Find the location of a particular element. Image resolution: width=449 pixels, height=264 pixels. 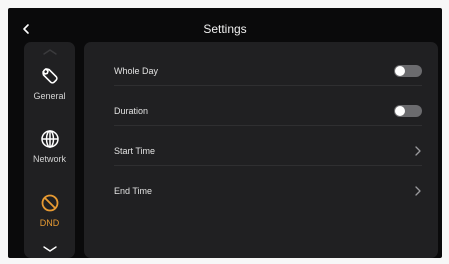

setting-row-end-time: End Time is located at coordinates (268, 191).